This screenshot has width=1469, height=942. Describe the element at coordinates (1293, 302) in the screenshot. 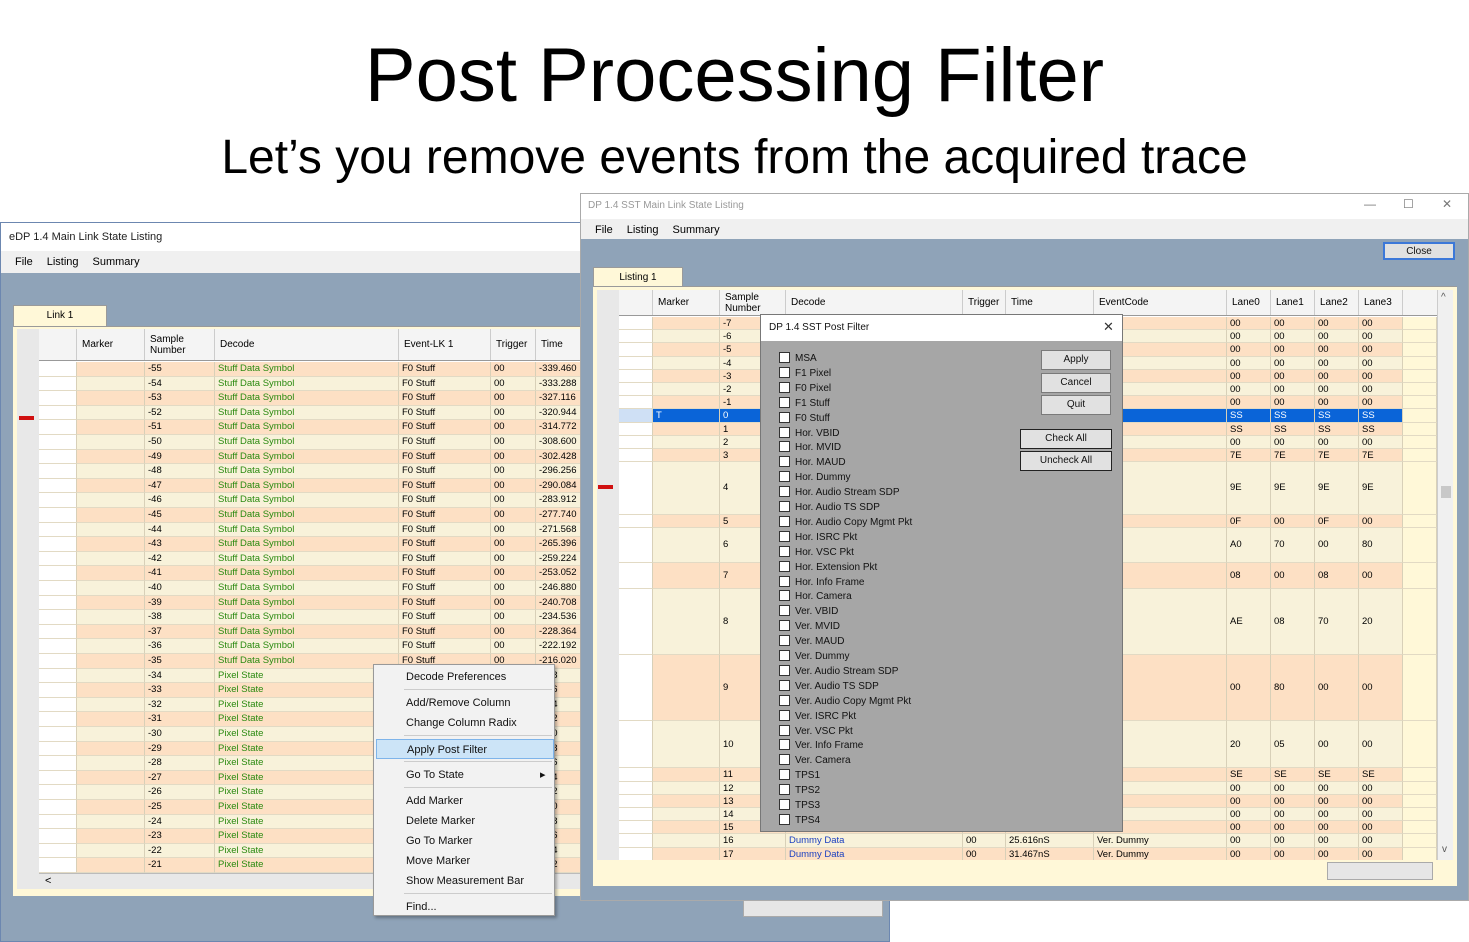

I see `col-lane1: Lane1` at that location.